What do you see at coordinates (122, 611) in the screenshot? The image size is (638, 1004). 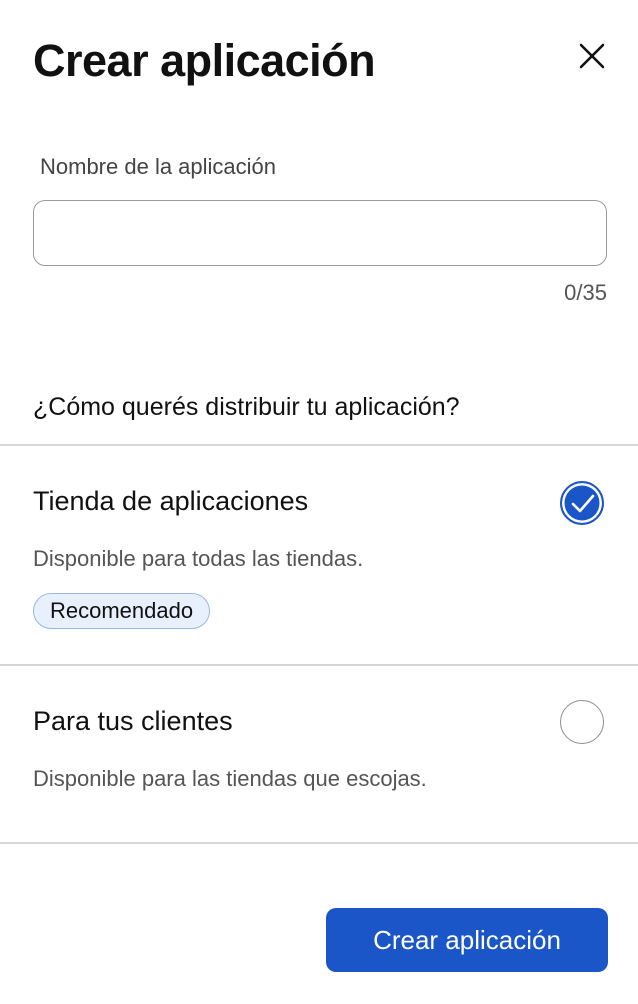 I see `recommended-badge: Recomendado` at bounding box center [122, 611].